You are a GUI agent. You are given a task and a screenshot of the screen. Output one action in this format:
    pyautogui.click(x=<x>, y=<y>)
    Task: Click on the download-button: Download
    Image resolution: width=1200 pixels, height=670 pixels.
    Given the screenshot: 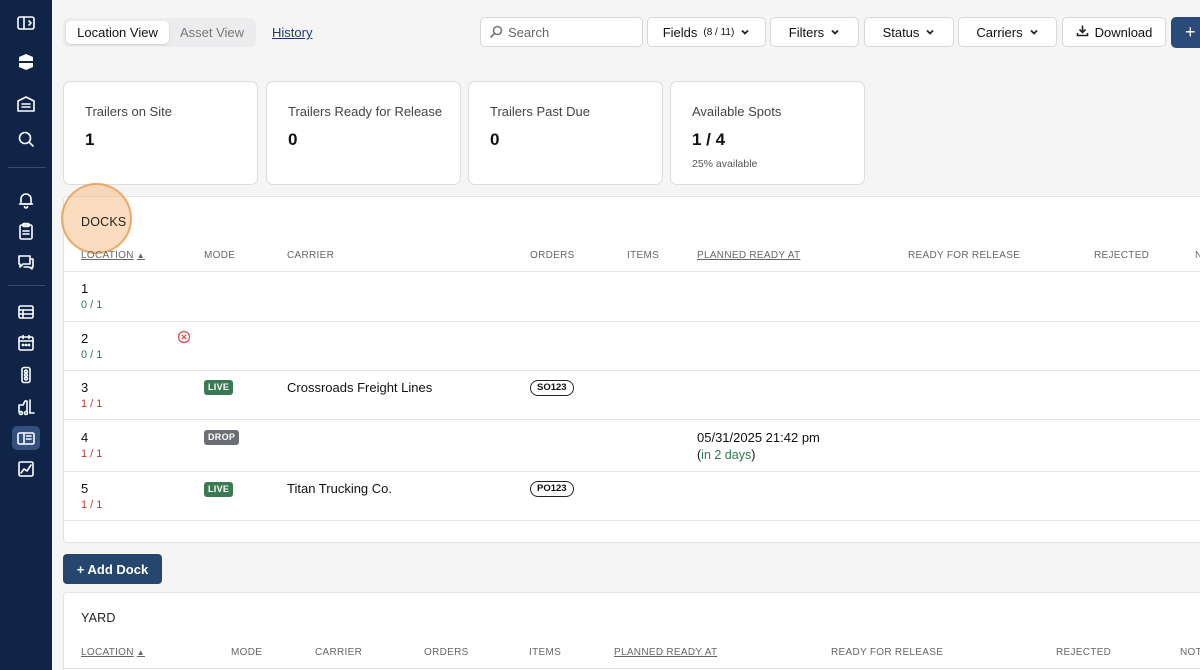 What is the action you would take?
    pyautogui.click(x=1114, y=32)
    